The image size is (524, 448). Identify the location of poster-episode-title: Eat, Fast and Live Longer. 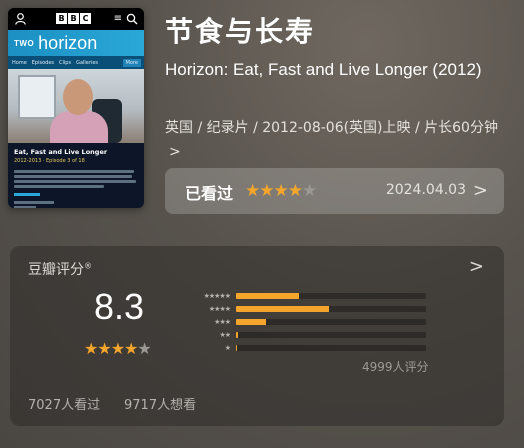
(61, 152).